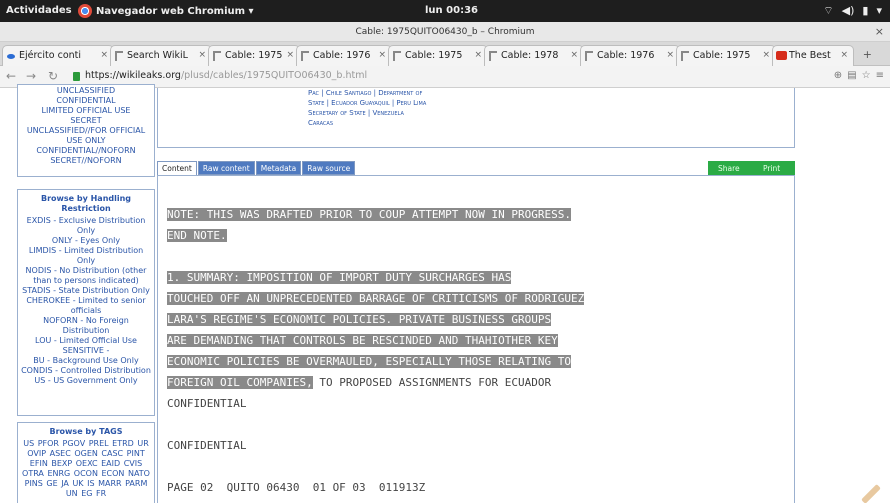 This screenshot has width=890, height=503. What do you see at coordinates (86, 341) in the screenshot?
I see `handling-link: LOU - Limited Official Use` at bounding box center [86, 341].